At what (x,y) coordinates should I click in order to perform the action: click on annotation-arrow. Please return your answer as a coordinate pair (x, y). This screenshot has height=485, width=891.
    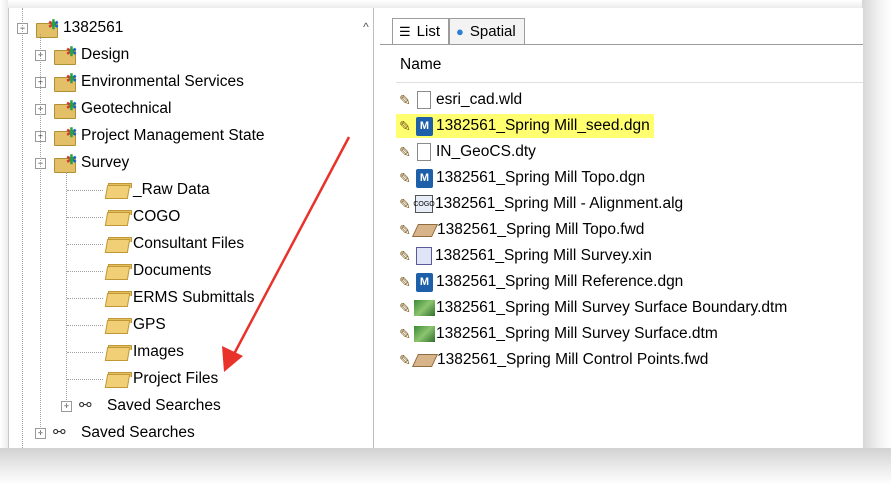
    Looking at the image, I should click on (286, 254).